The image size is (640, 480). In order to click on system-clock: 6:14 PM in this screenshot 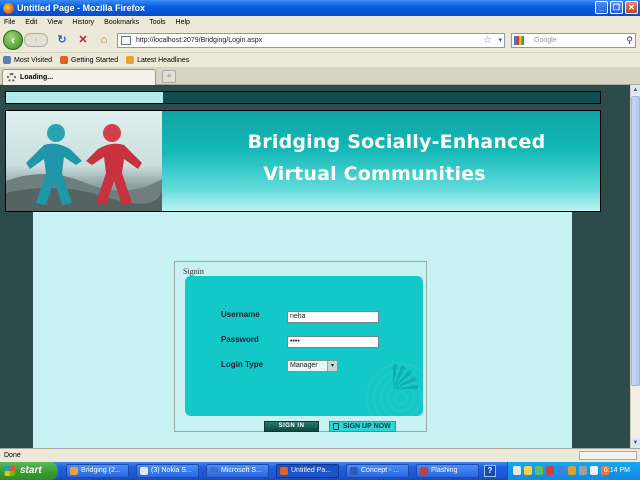, I will do `click(617, 471)`.